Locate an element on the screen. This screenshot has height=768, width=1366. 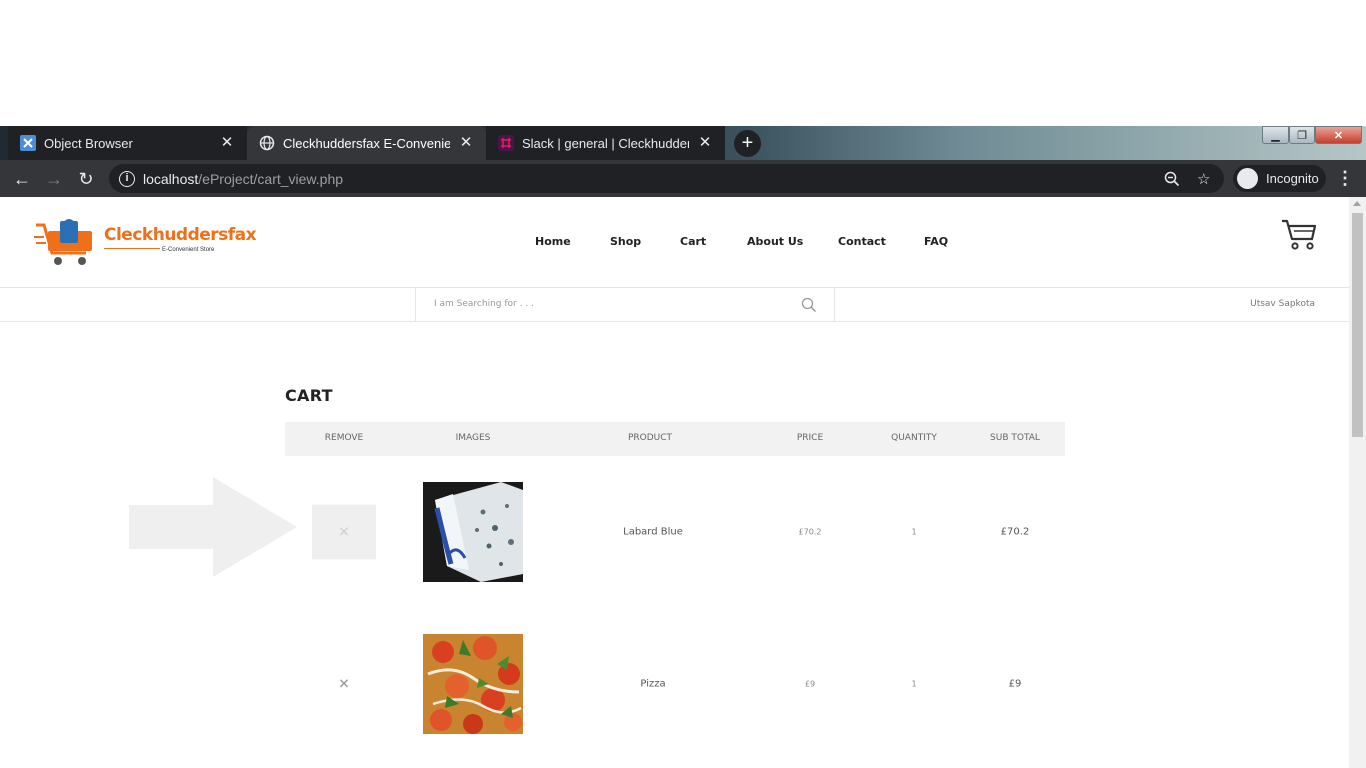
scroll-up-icon is located at coordinates (1357, 203).